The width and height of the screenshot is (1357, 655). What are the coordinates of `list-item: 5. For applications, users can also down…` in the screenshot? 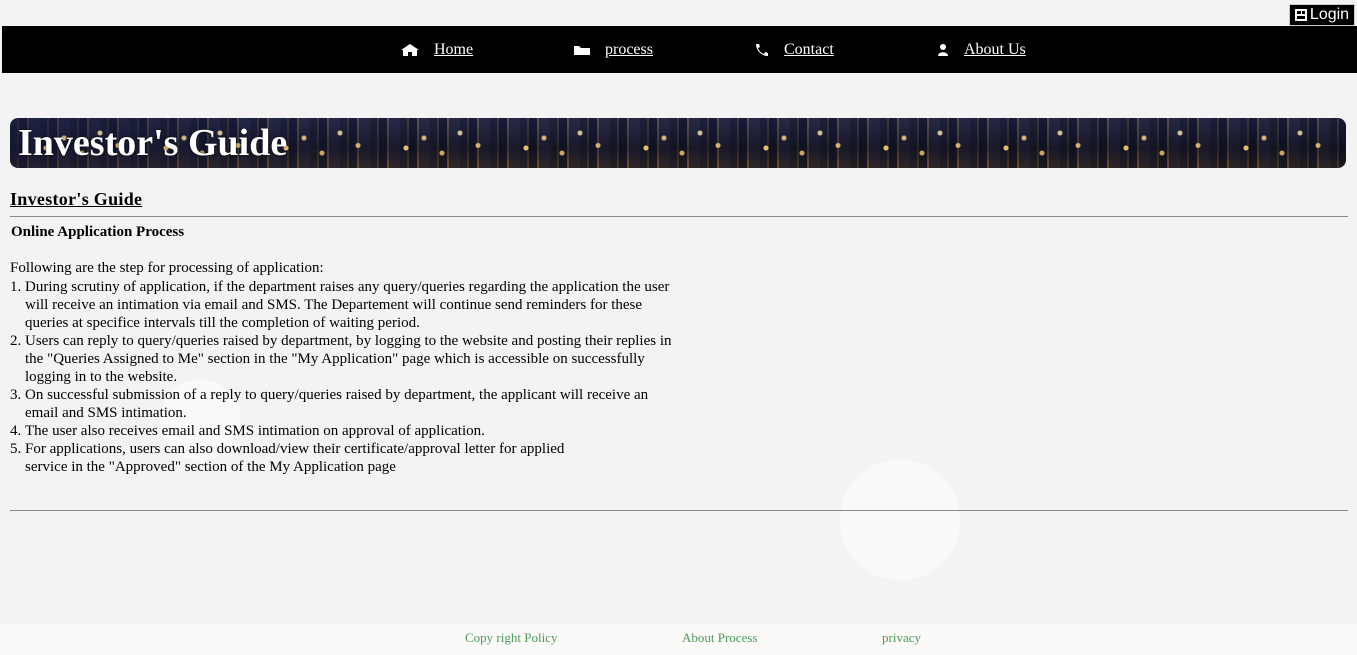 It's located at (360, 458).